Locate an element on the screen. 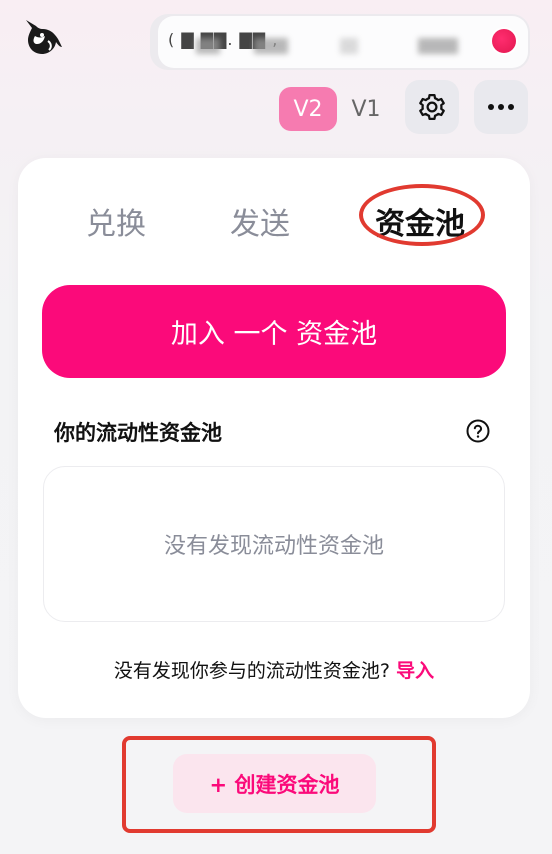 This screenshot has width=552, height=854. gear-icon is located at coordinates (432, 107).